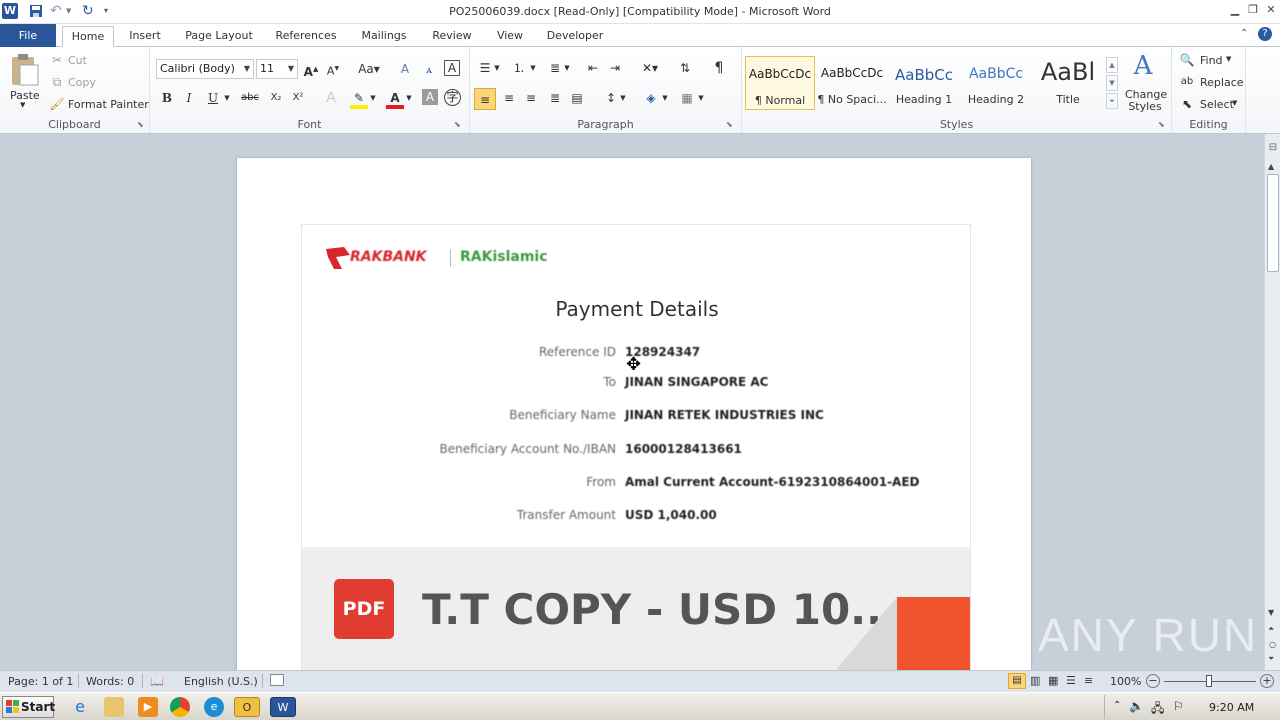  I want to click on change-case-icon: Aa▾, so click(369, 69).